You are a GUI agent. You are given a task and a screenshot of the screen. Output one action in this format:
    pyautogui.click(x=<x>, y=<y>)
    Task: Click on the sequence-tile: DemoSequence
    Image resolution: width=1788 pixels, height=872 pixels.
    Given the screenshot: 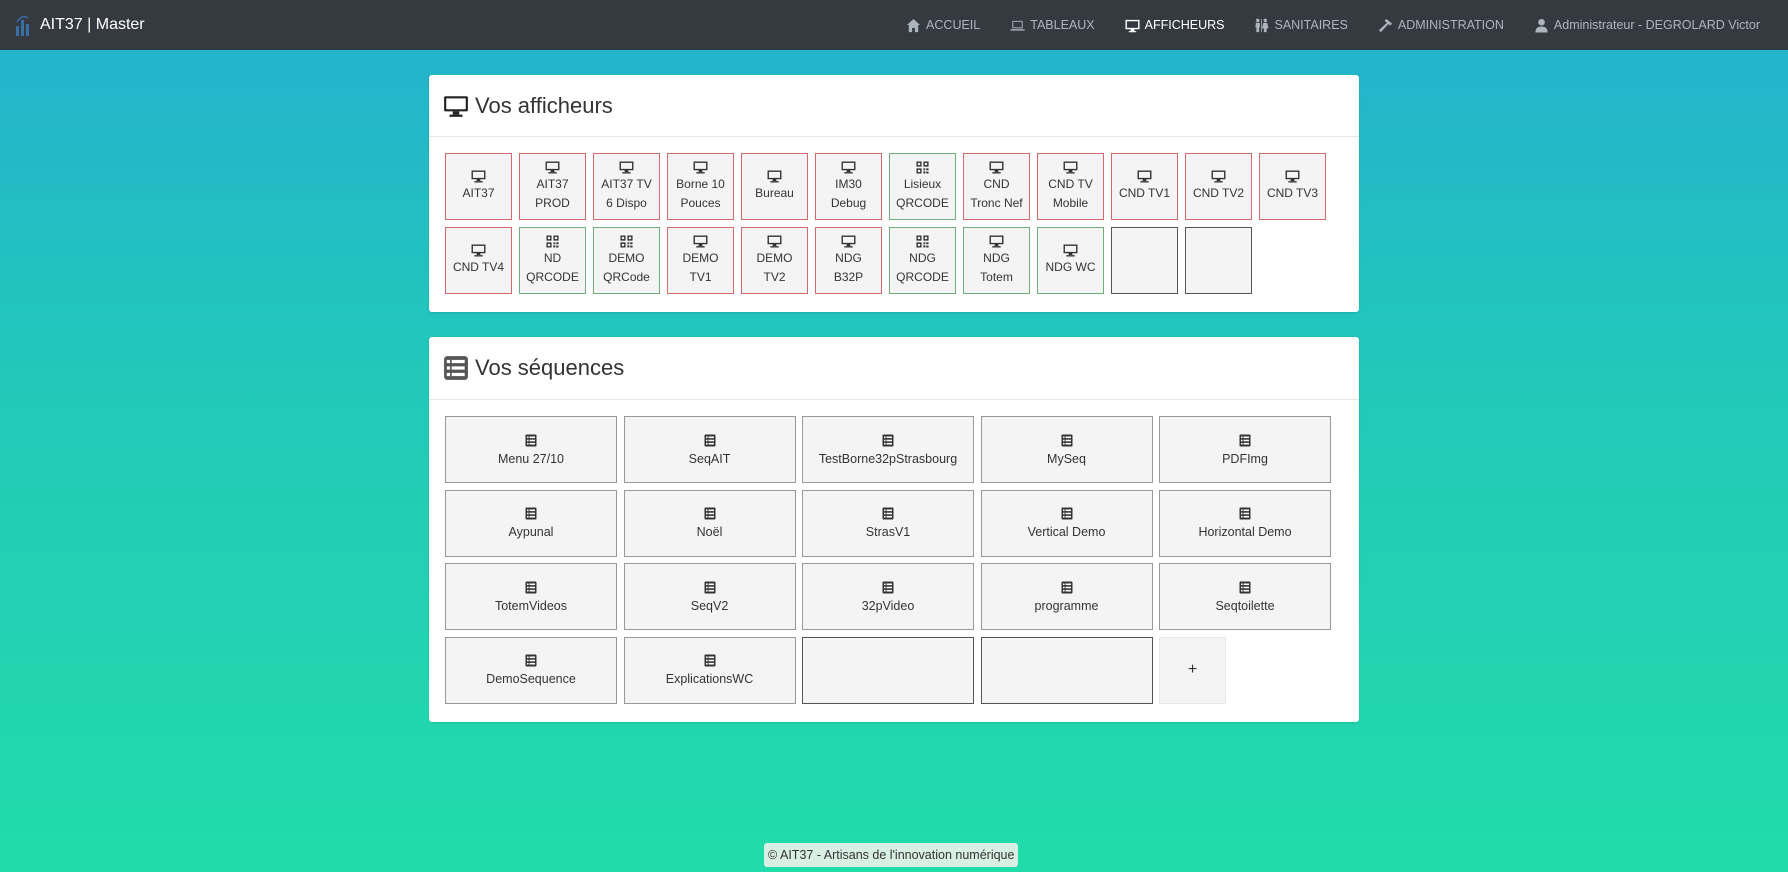 What is the action you would take?
    pyautogui.click(x=531, y=670)
    